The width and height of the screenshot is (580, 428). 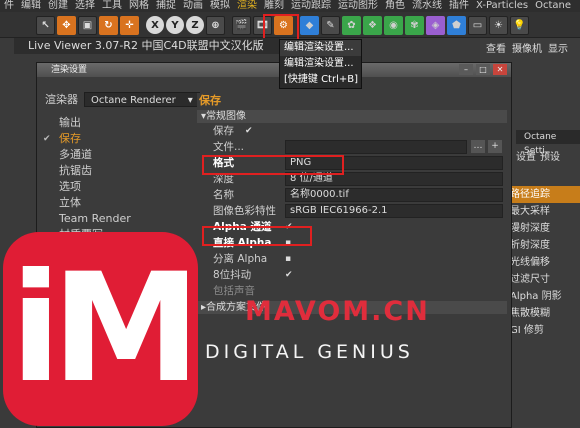 I want to click on popup-shortcut-hint: [快捷键 Ctrl+B], so click(x=321, y=79).